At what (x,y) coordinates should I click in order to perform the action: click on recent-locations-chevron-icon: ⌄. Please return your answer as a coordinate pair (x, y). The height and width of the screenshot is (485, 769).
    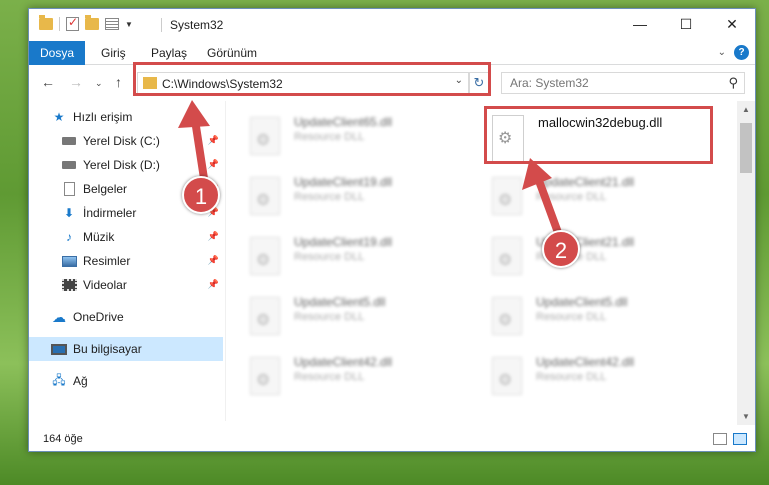
    Looking at the image, I should click on (99, 83).